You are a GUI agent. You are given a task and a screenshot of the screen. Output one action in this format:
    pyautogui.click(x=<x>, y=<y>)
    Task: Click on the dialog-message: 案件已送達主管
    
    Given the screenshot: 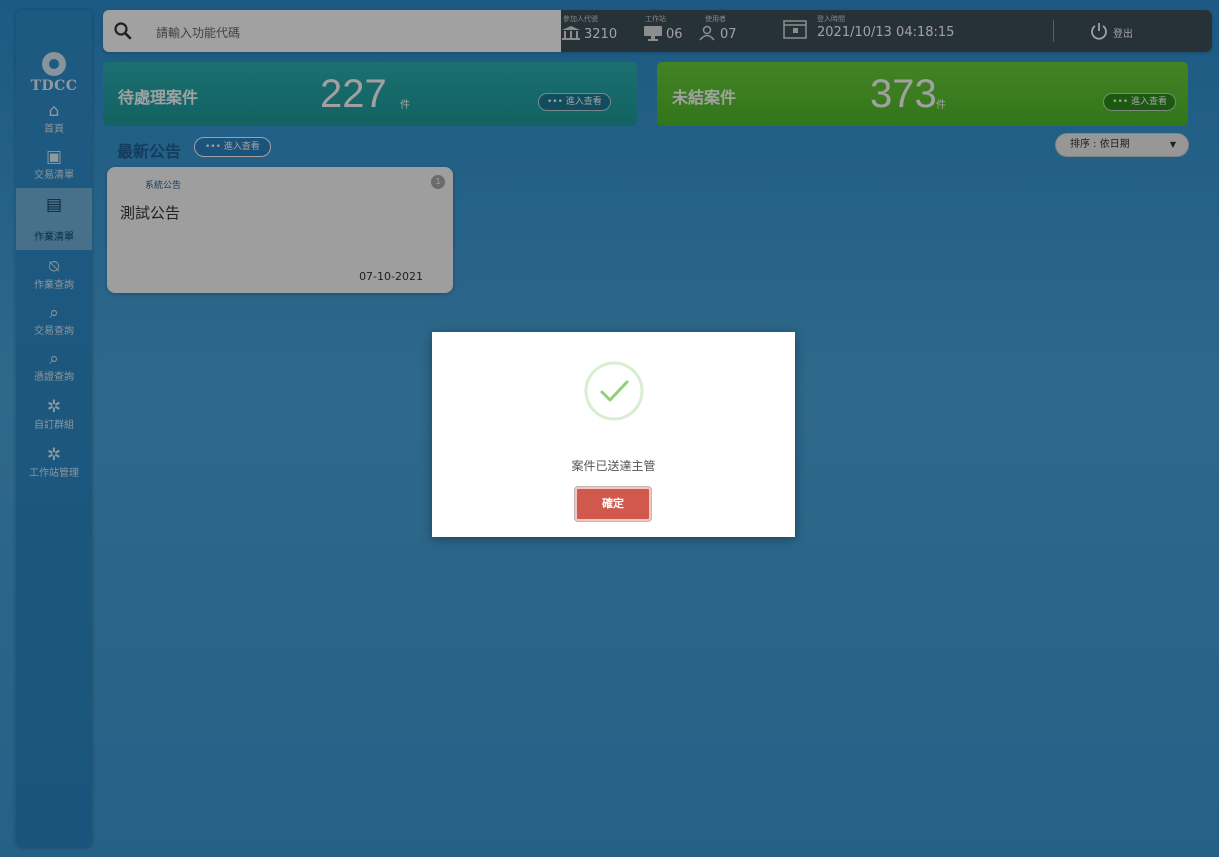 What is the action you would take?
    pyautogui.click(x=613, y=466)
    